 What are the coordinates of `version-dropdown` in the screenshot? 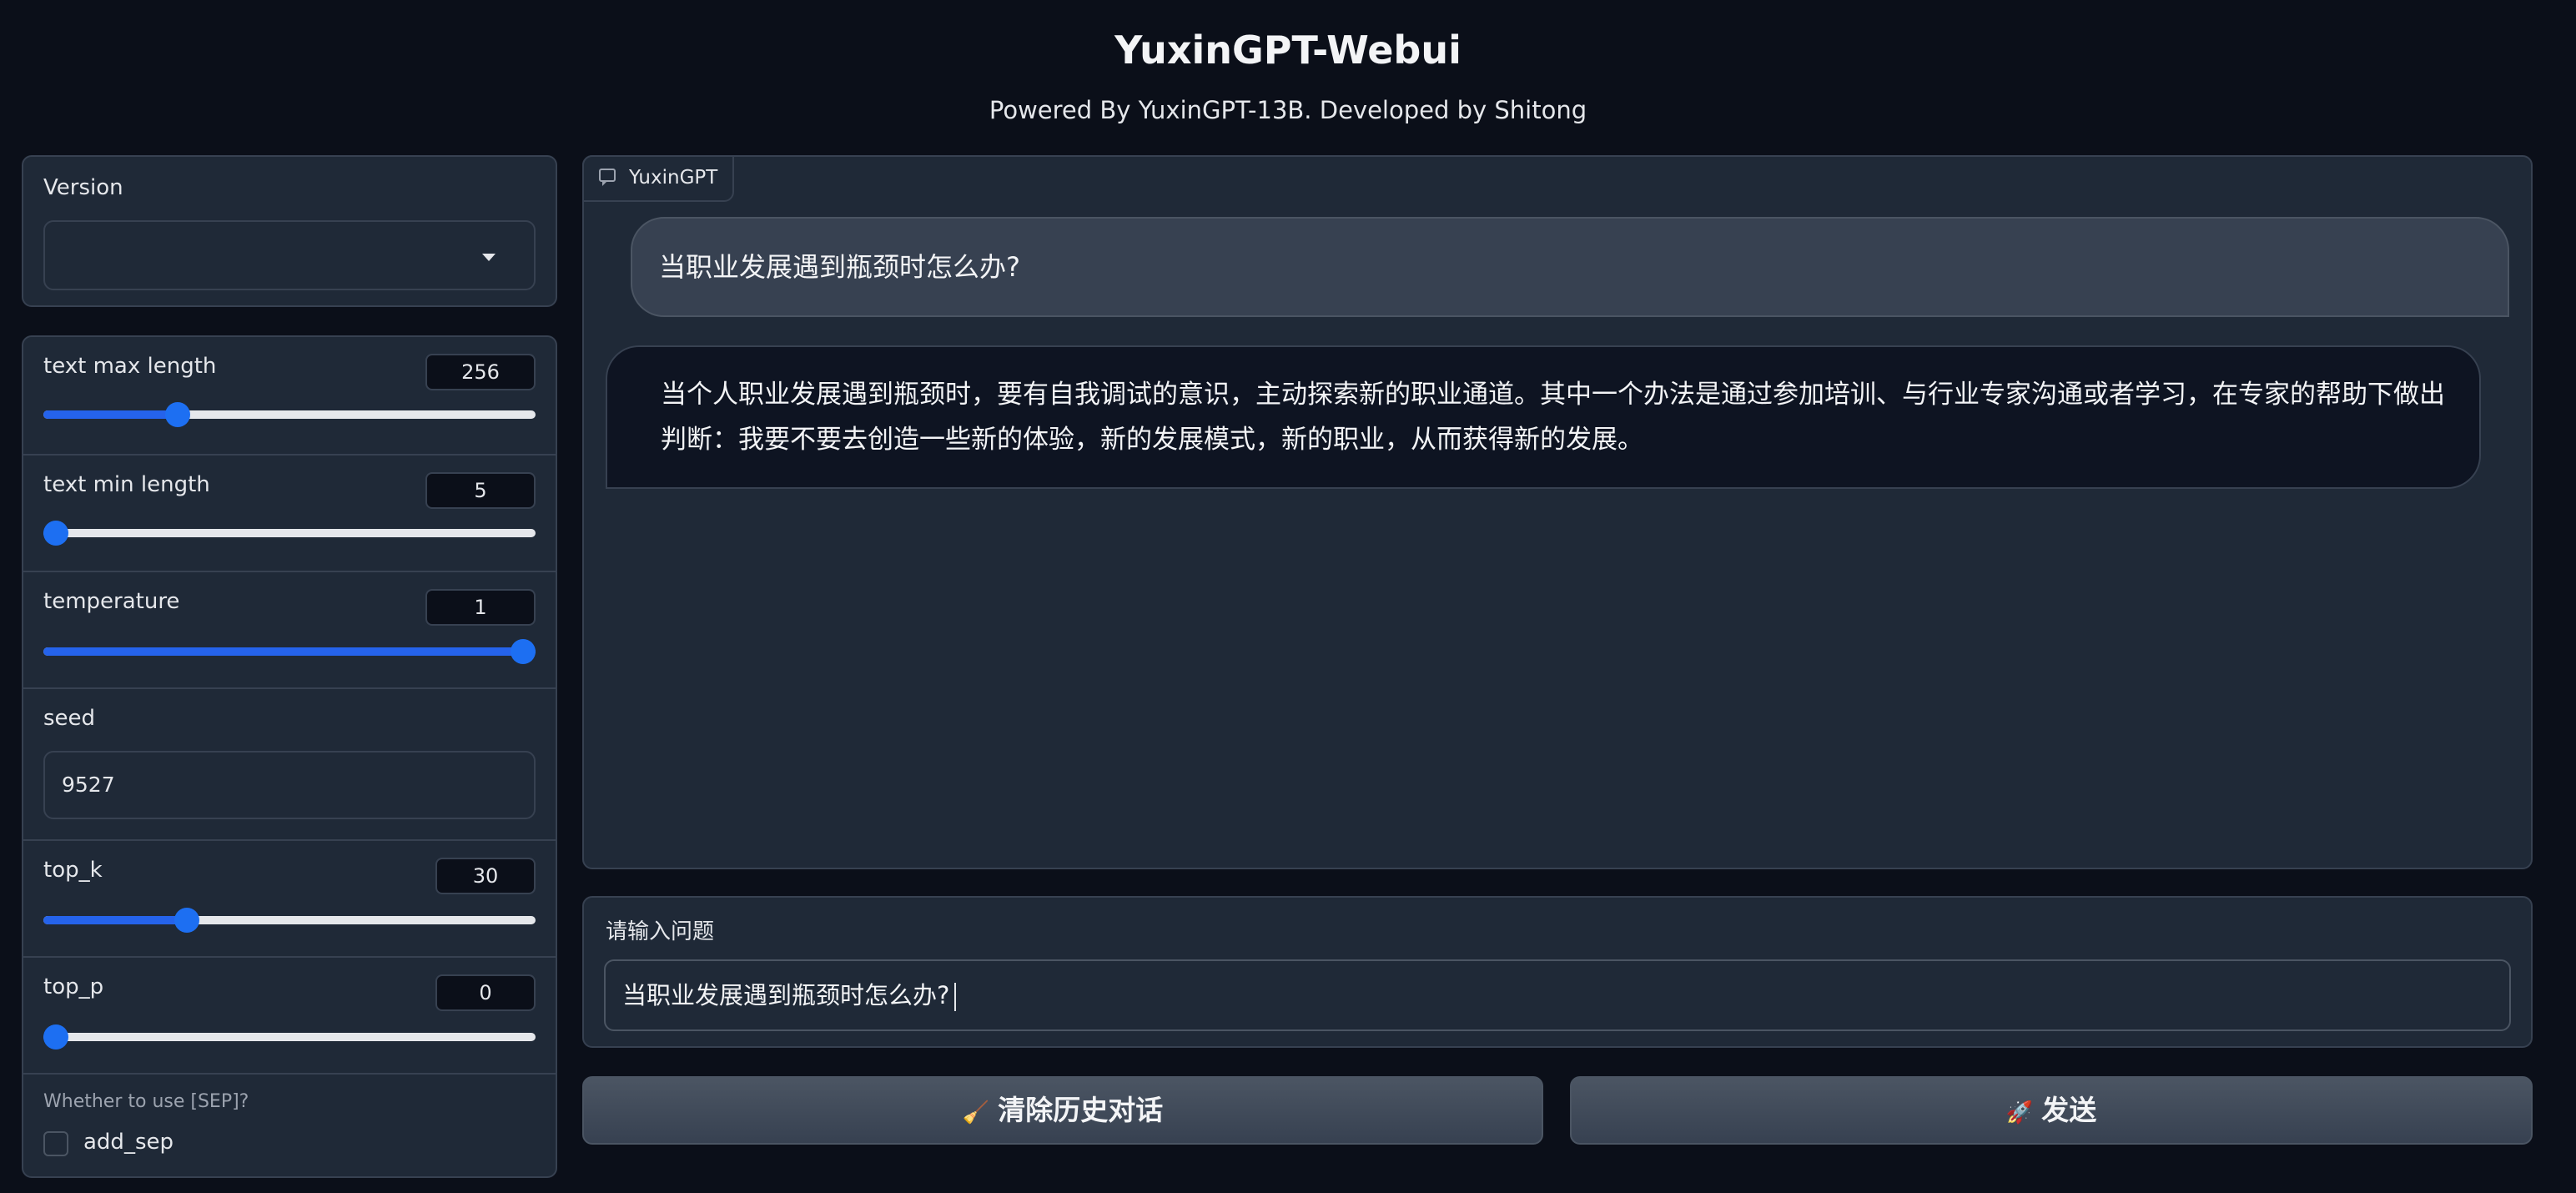 It's located at (289, 255).